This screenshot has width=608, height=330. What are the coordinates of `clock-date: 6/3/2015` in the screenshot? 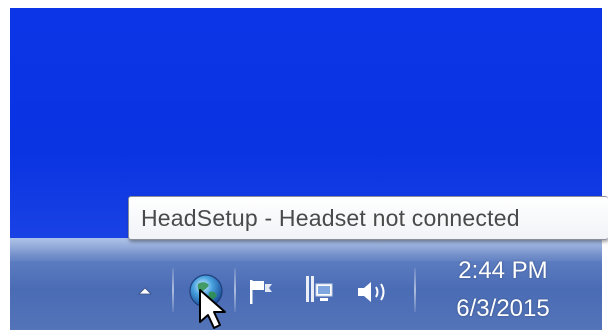 It's located at (503, 308).